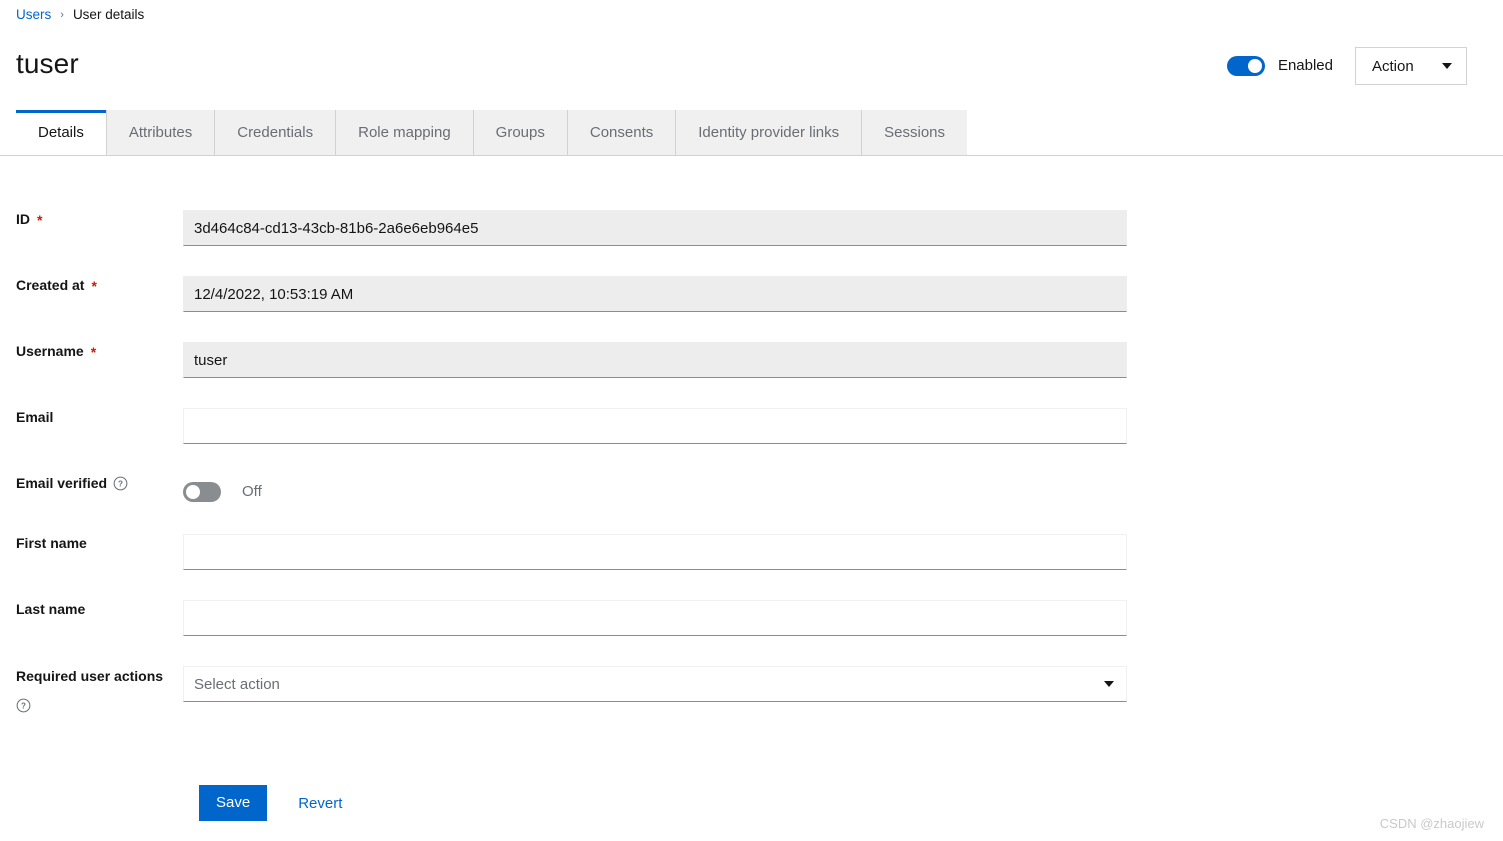 The height and width of the screenshot is (841, 1503). Describe the element at coordinates (91, 219) in the screenshot. I see `label-id: ID *` at that location.